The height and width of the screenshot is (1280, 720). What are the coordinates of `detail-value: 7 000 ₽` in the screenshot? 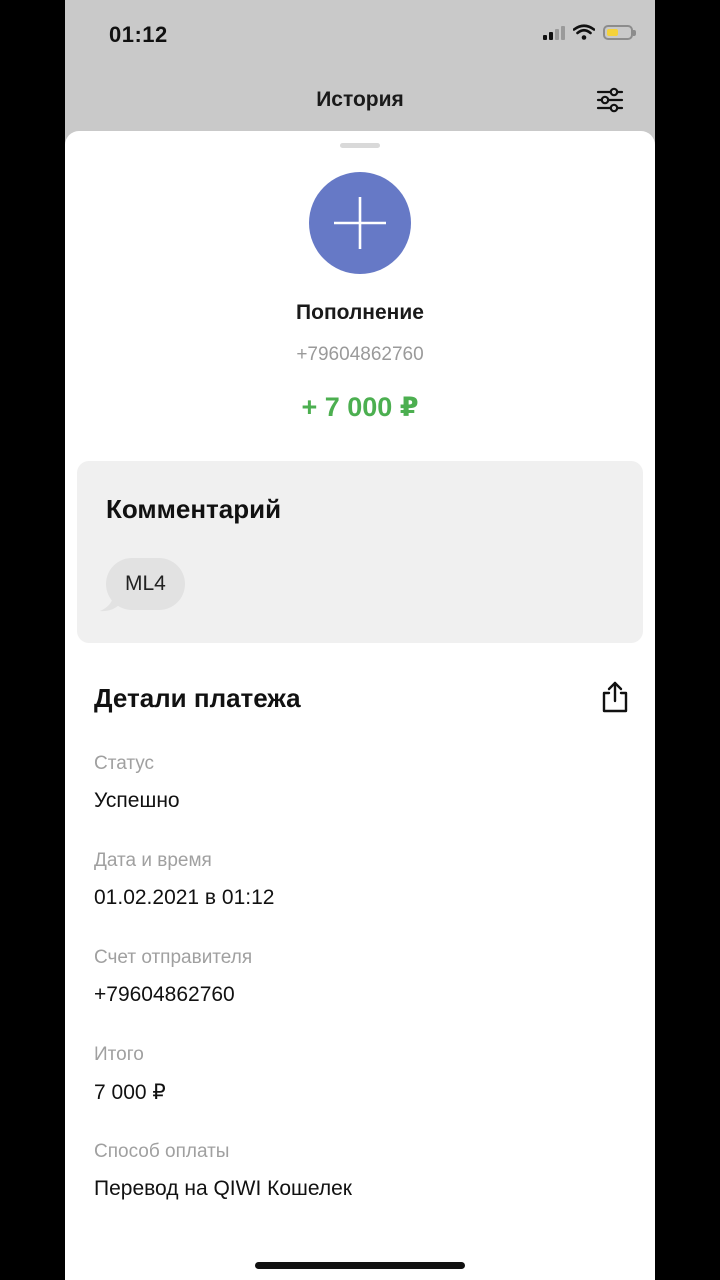 It's located at (130, 1092).